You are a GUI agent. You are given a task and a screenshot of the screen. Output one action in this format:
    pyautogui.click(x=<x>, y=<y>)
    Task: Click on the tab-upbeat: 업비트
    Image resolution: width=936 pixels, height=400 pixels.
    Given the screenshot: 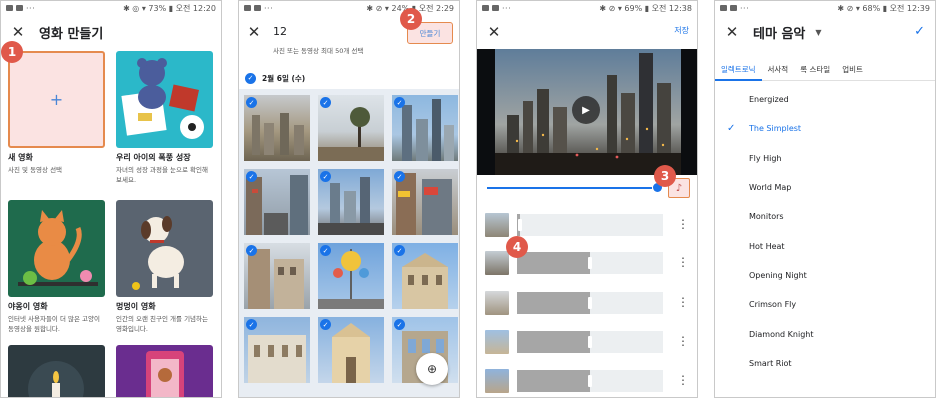 What is the action you would take?
    pyautogui.click(x=852, y=69)
    